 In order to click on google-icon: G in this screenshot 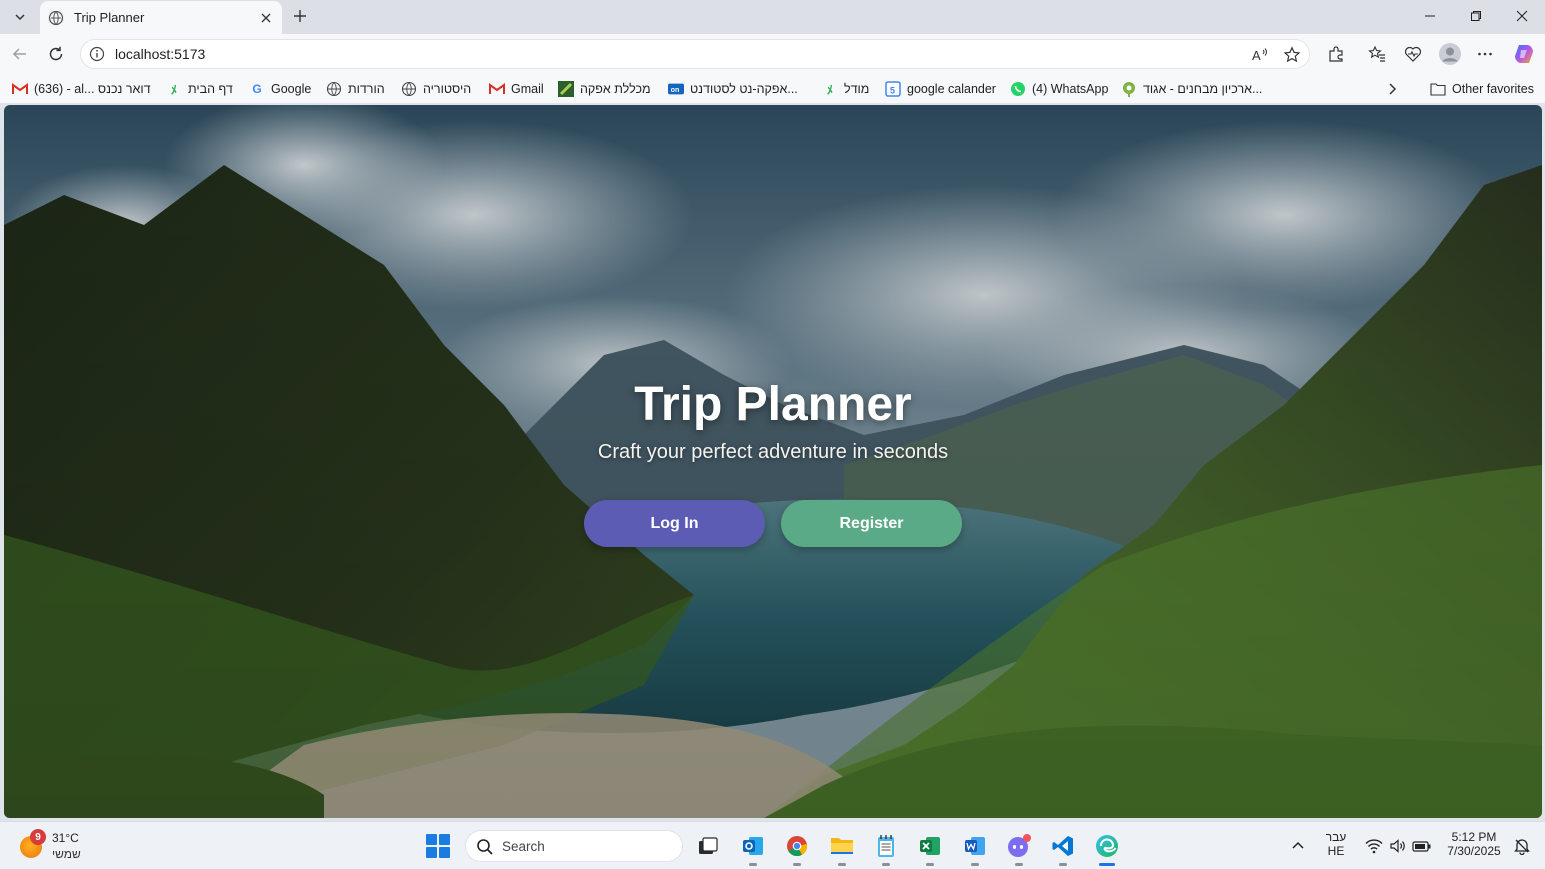, I will do `click(257, 89)`.